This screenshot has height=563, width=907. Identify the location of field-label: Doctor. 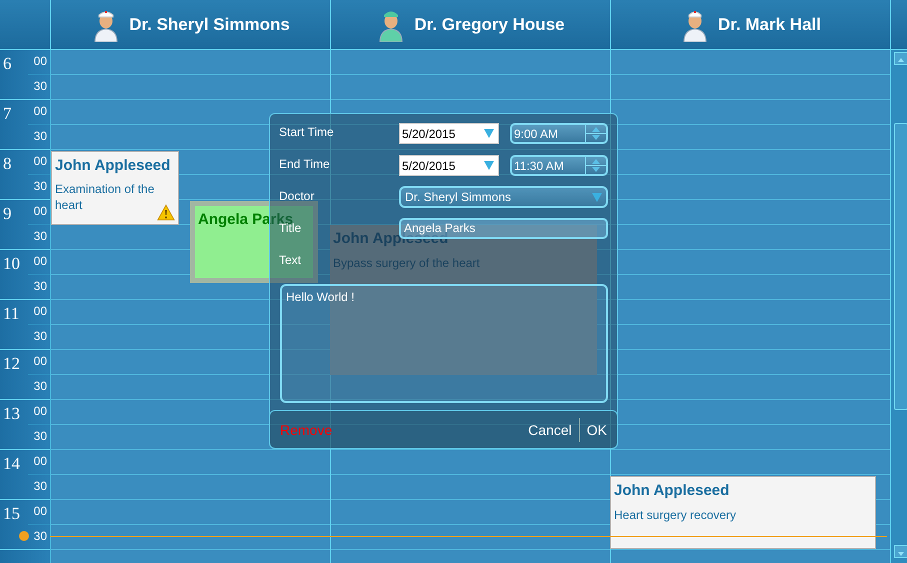
(296, 196).